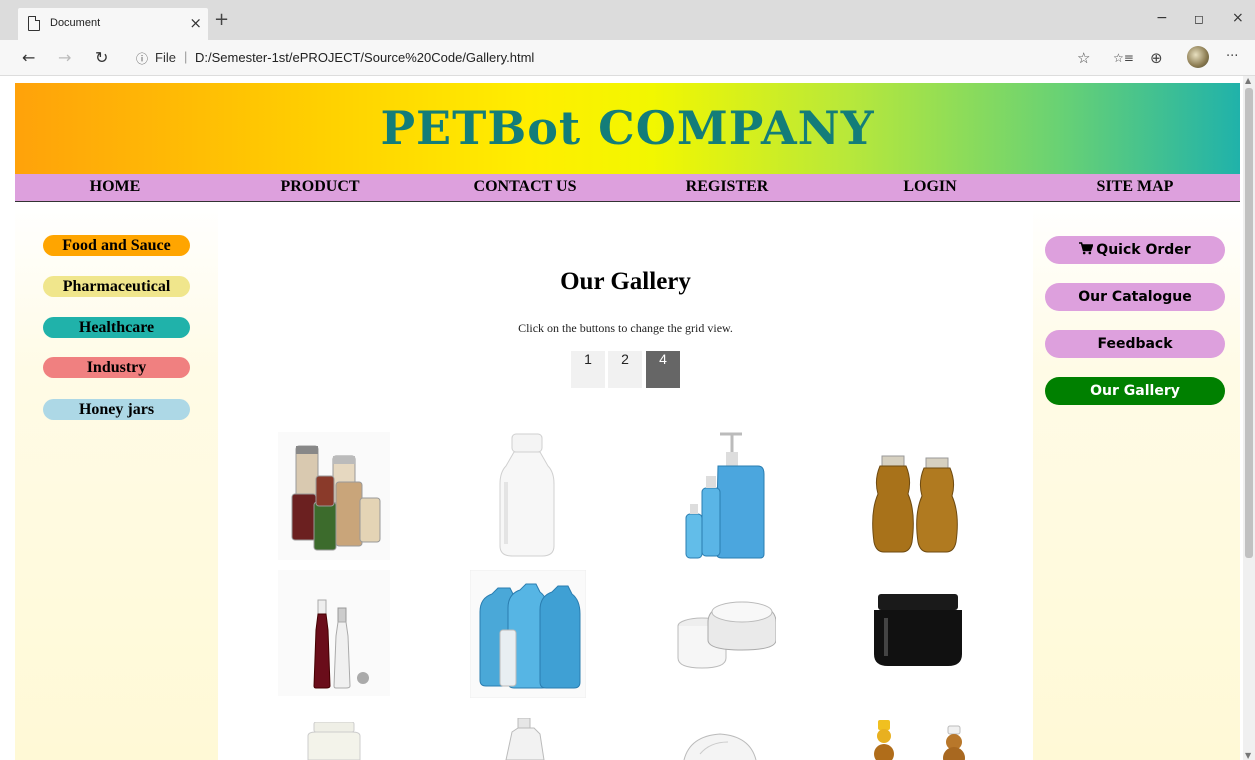 Image resolution: width=1255 pixels, height=760 pixels. What do you see at coordinates (1135, 391) in the screenshot?
I see `gallery-button: Our Gallery` at bounding box center [1135, 391].